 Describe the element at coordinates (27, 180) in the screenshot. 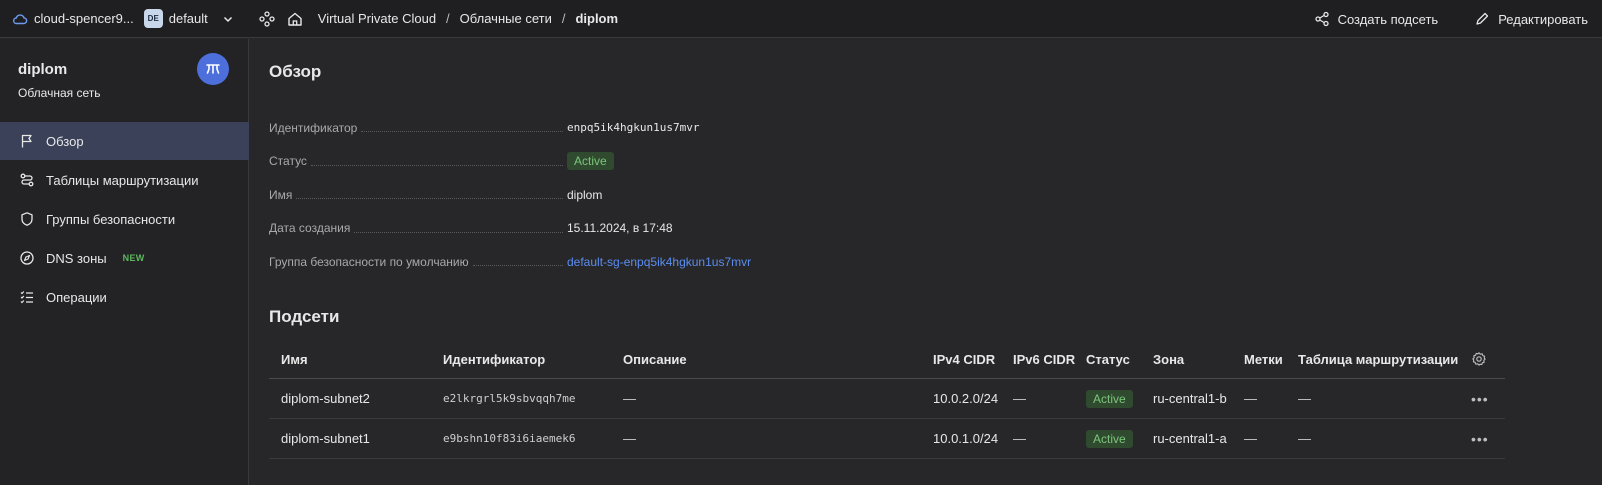

I see `route-icon` at that location.